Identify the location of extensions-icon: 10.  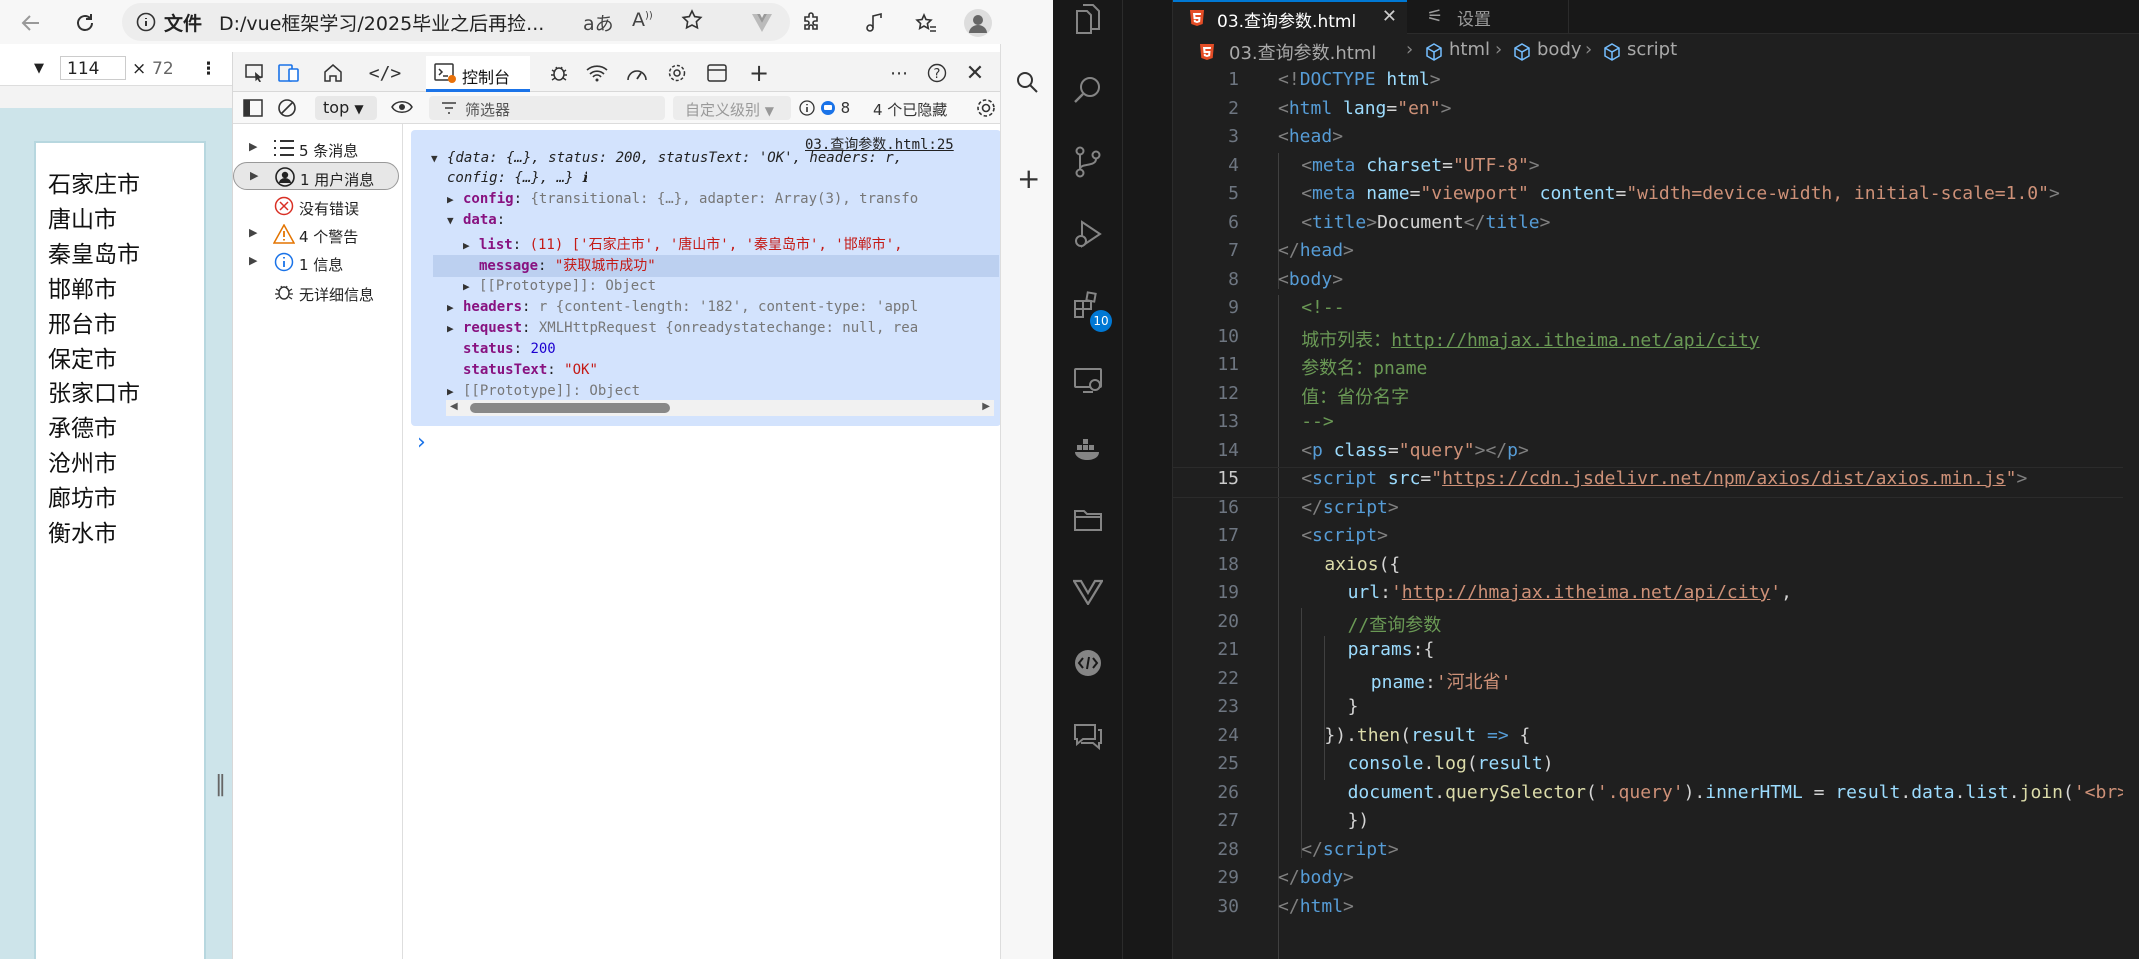
(1090, 309).